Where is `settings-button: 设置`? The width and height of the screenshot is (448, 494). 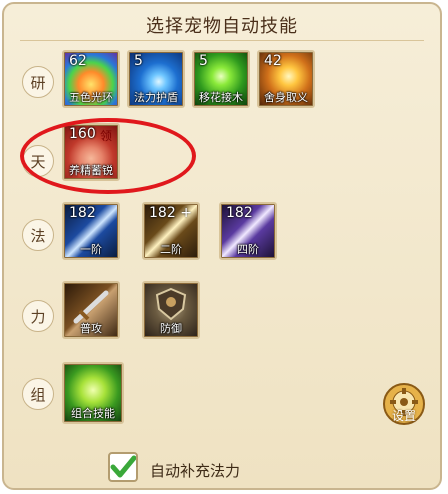
settings-button: 设置 is located at coordinates (404, 404).